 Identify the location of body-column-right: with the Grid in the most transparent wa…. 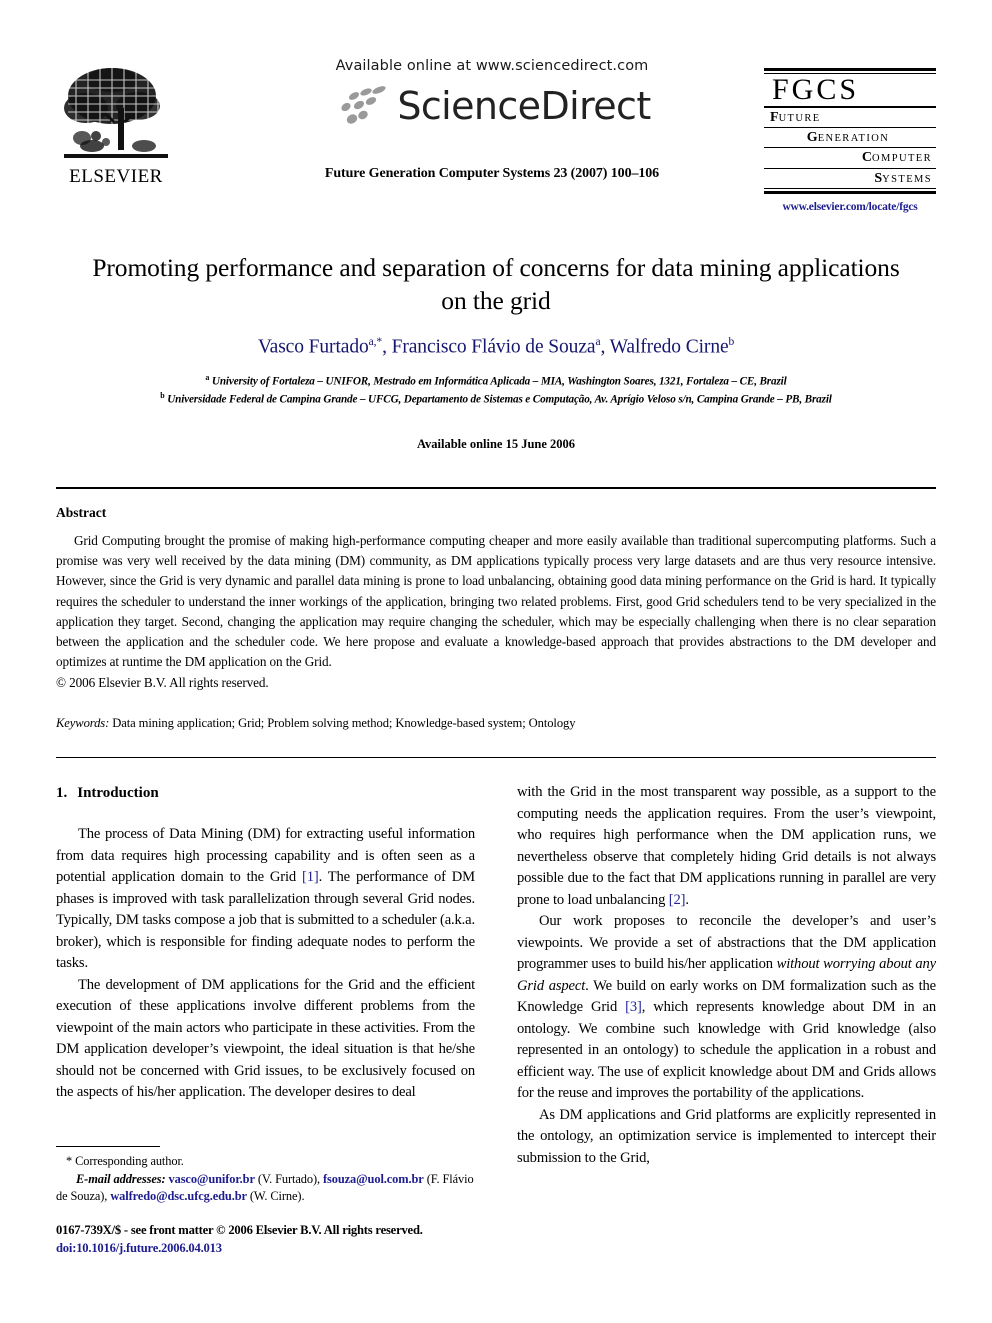
(726, 975).